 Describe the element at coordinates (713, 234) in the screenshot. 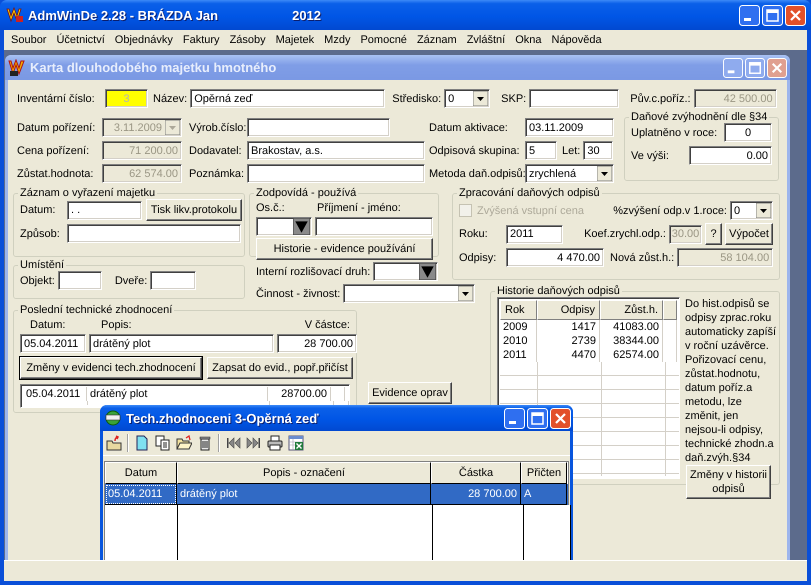

I see `help-button: ?` at that location.